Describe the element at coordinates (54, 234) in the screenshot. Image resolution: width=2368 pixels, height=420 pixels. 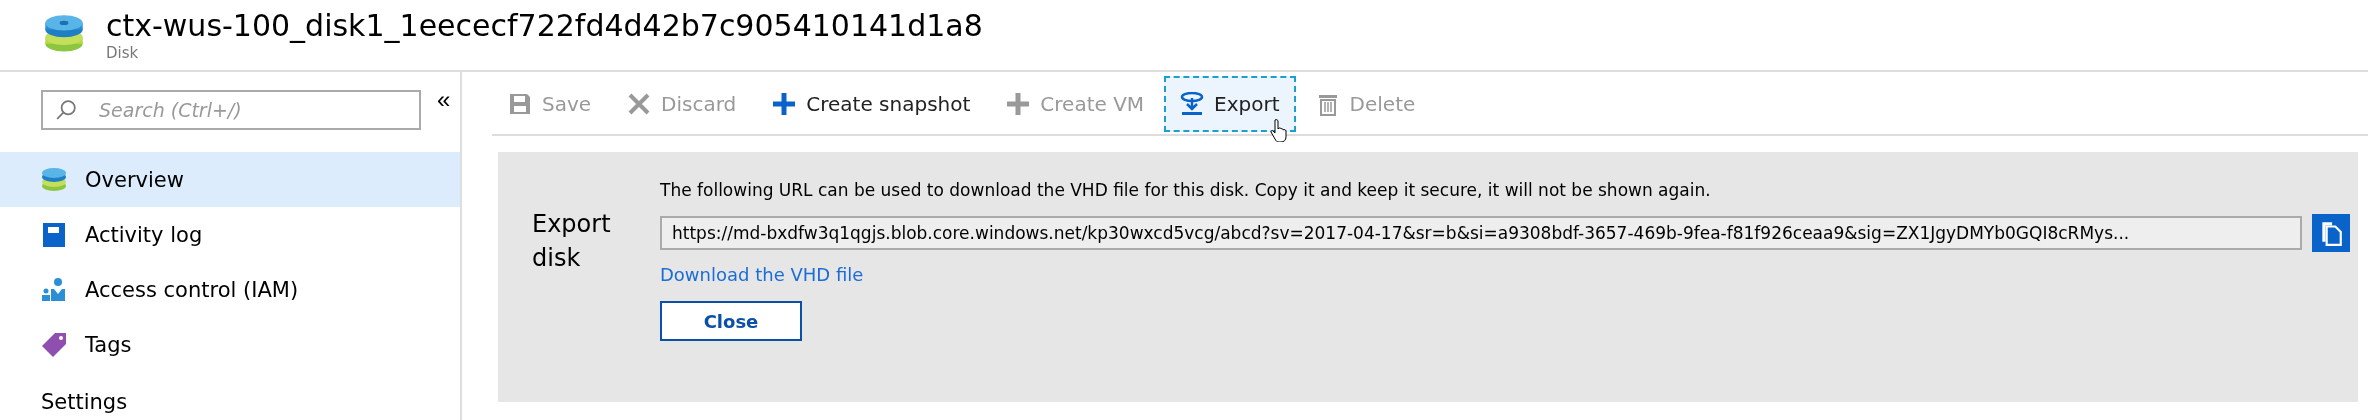
I see `book-icon` at that location.